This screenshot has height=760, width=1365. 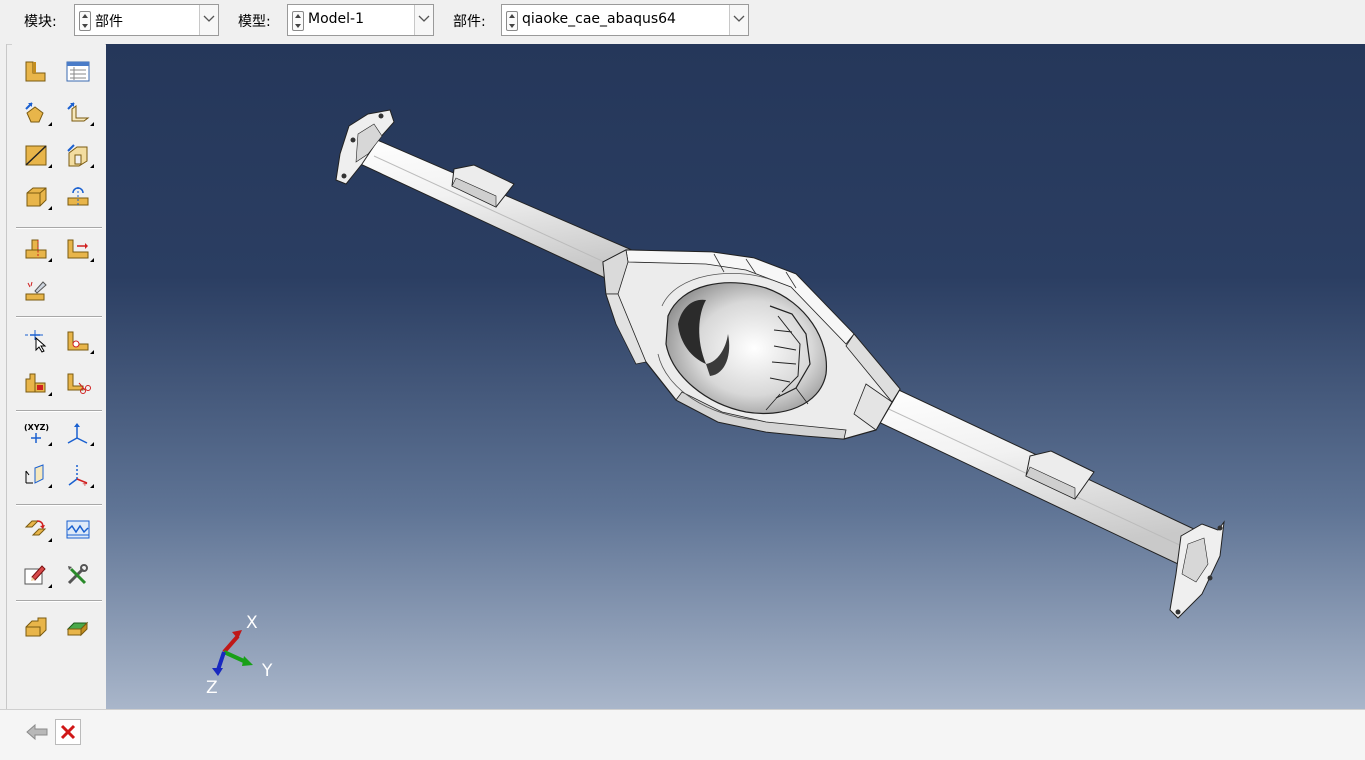 I want to click on partition-cell-icon, so click(x=36, y=249).